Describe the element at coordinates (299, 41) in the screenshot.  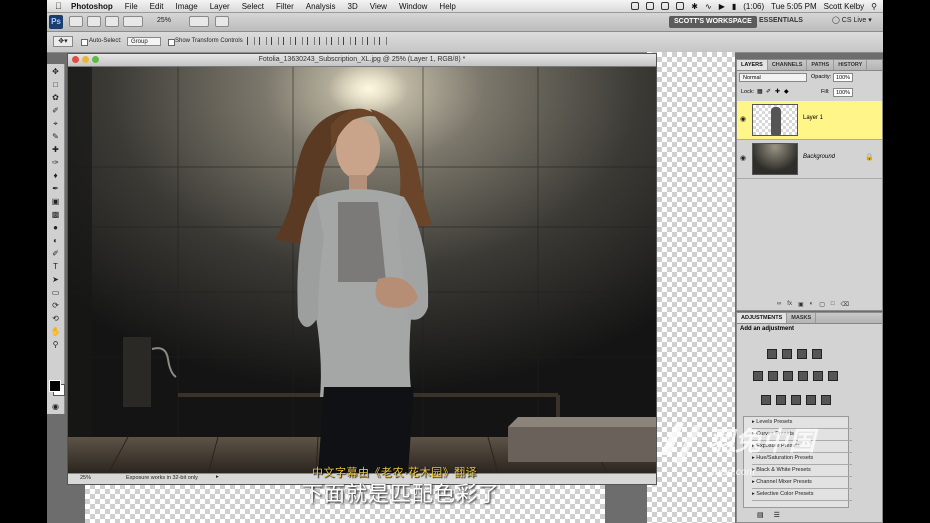
I see `align-hcenter-icon` at that location.